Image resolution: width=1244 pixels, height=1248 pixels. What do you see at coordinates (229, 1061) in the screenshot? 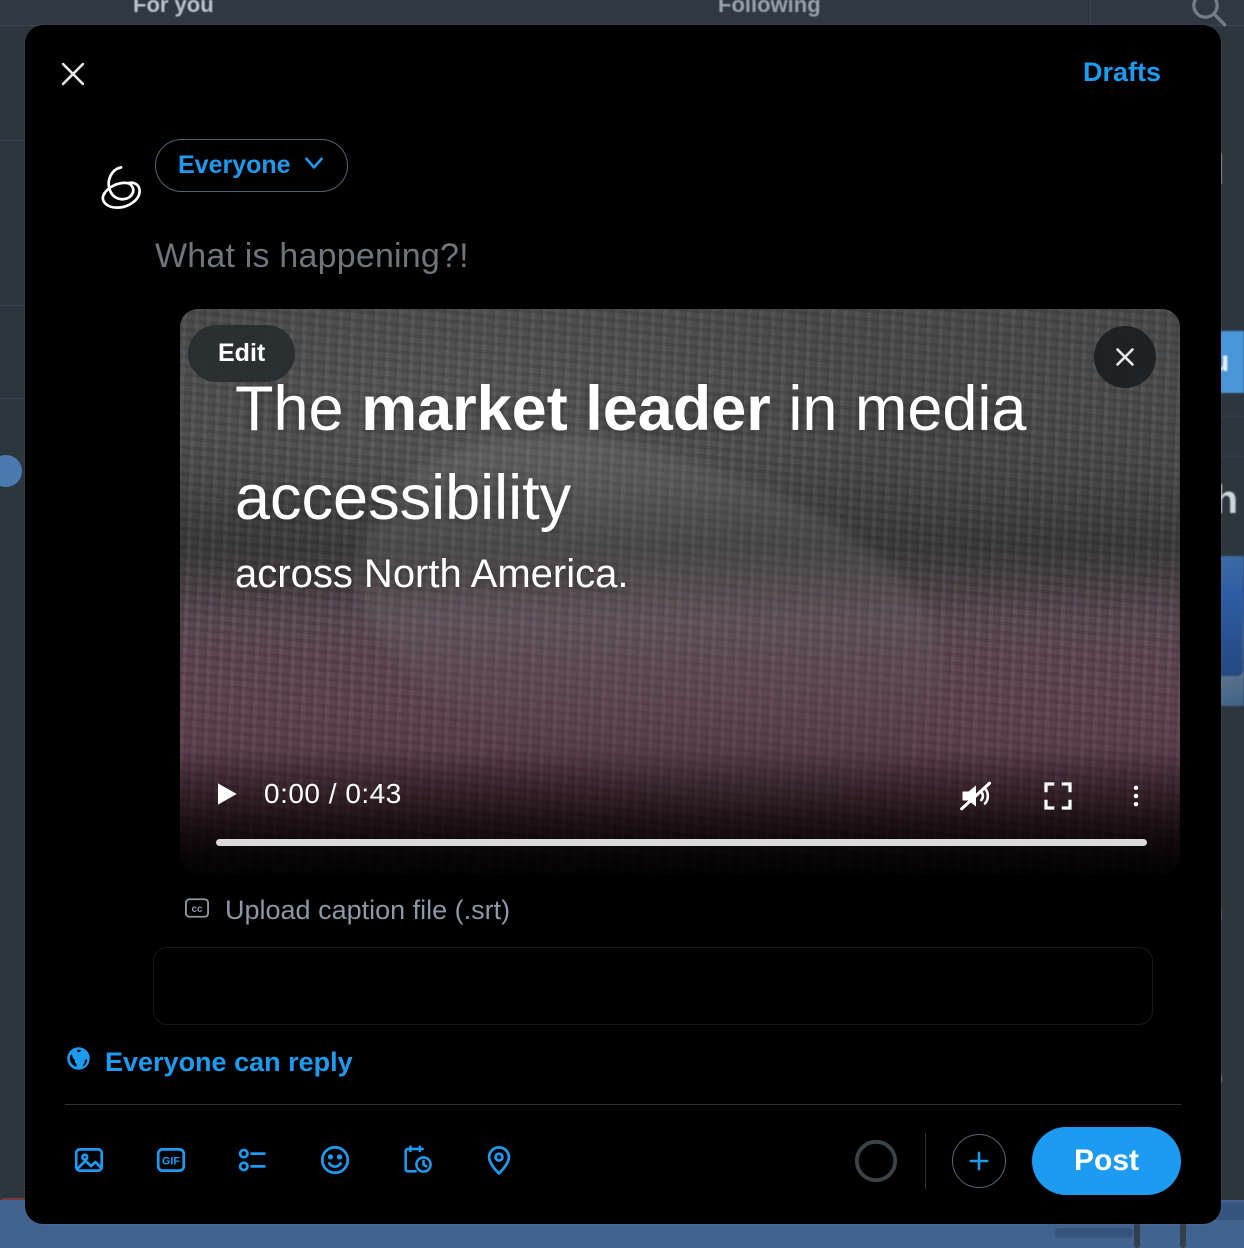
I see `reply-audience-label: Everyone can reply` at bounding box center [229, 1061].